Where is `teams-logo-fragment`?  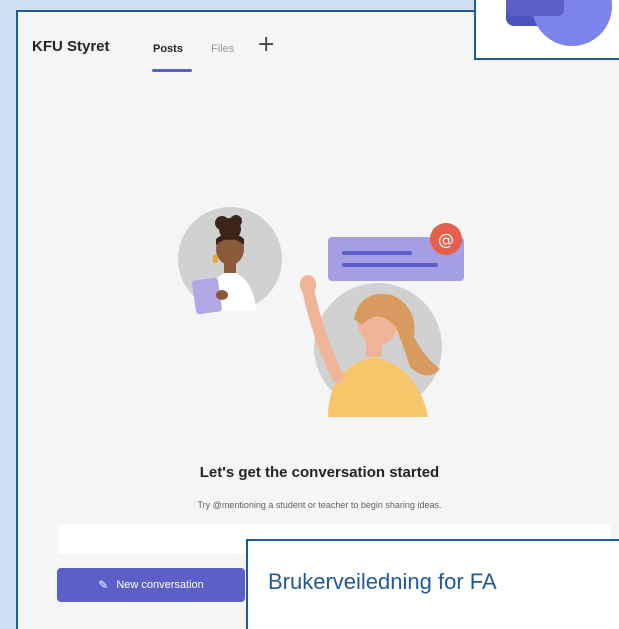
teams-logo-fragment is located at coordinates (559, 23).